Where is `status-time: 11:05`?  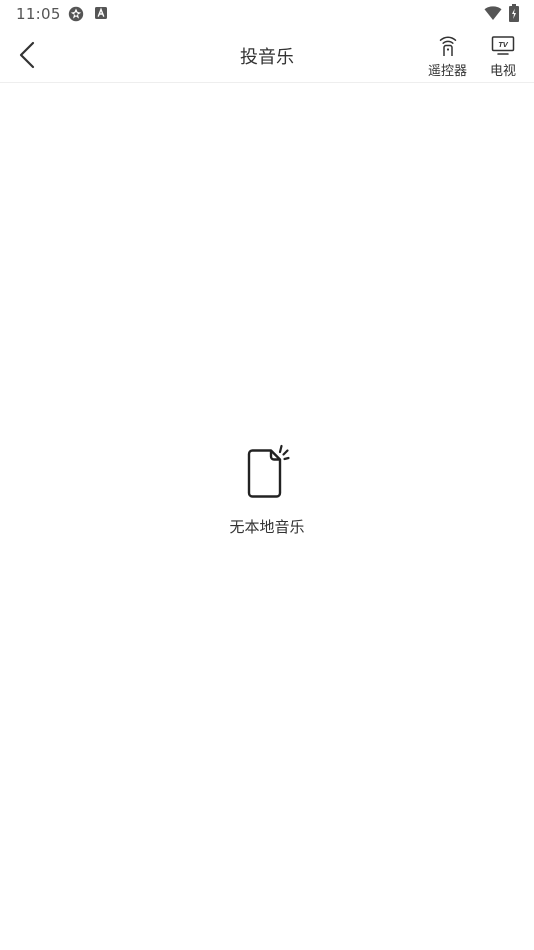 status-time: 11:05 is located at coordinates (38, 14).